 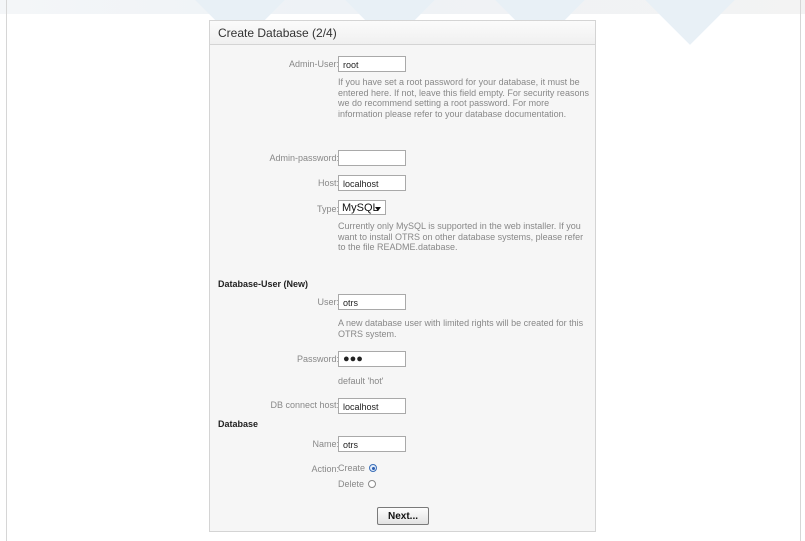 What do you see at coordinates (238, 424) in the screenshot?
I see `database-section-title: Database` at bounding box center [238, 424].